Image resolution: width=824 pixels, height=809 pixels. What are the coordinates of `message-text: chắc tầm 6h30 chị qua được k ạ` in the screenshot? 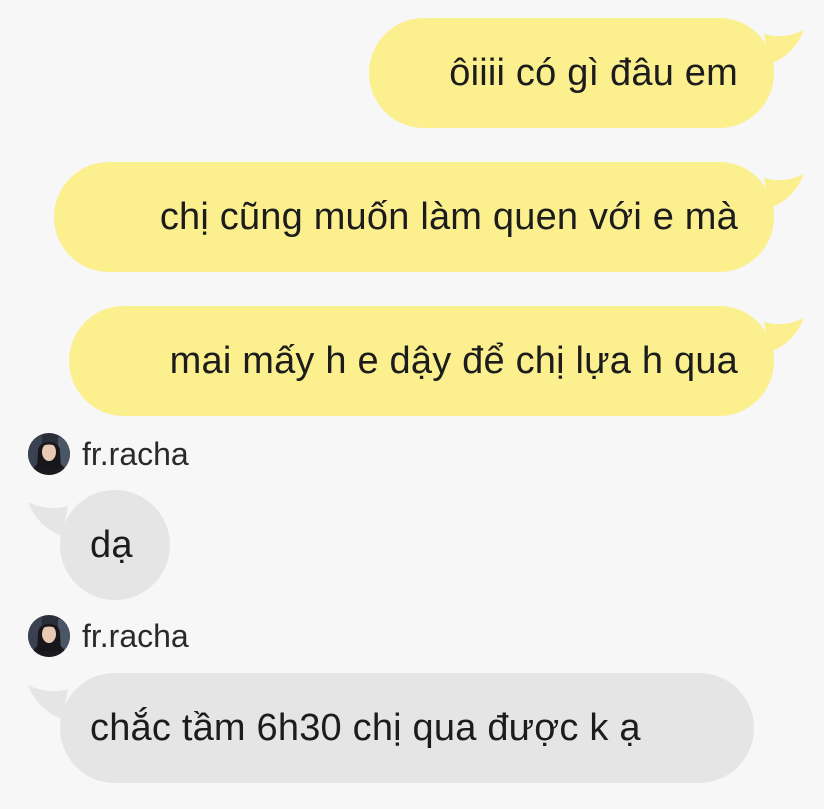 It's located at (365, 727).